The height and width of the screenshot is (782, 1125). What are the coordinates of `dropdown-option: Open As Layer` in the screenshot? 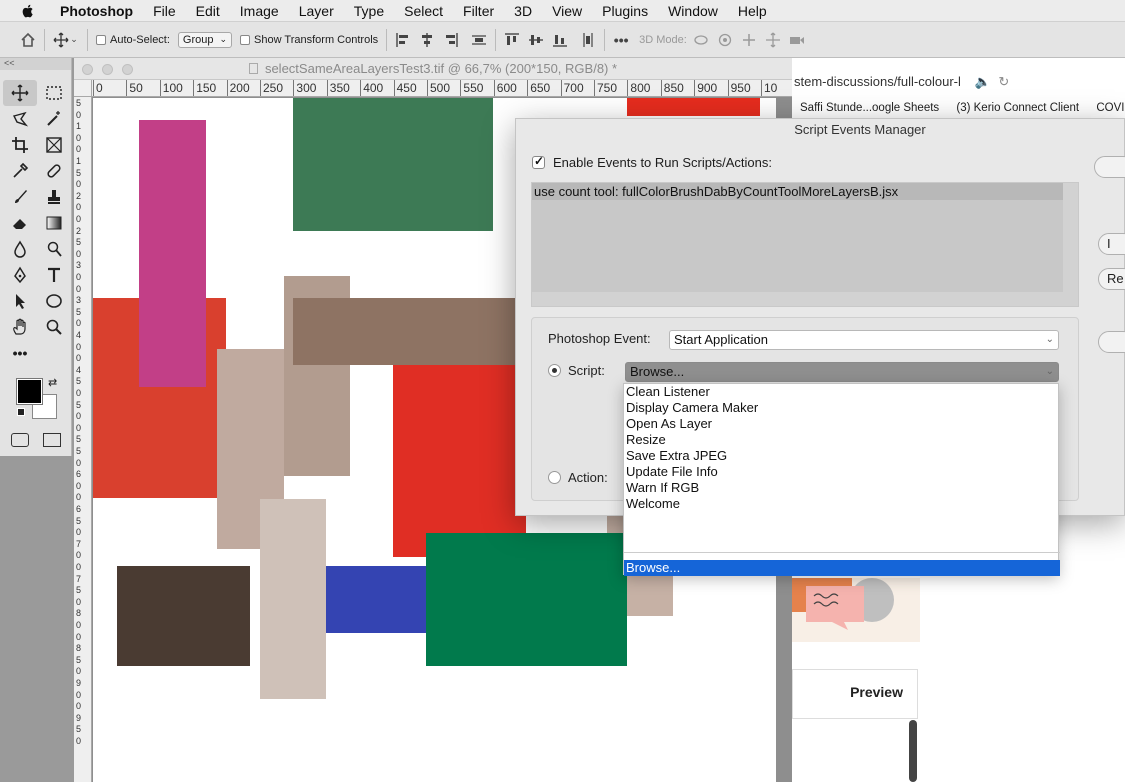 It's located at (841, 424).